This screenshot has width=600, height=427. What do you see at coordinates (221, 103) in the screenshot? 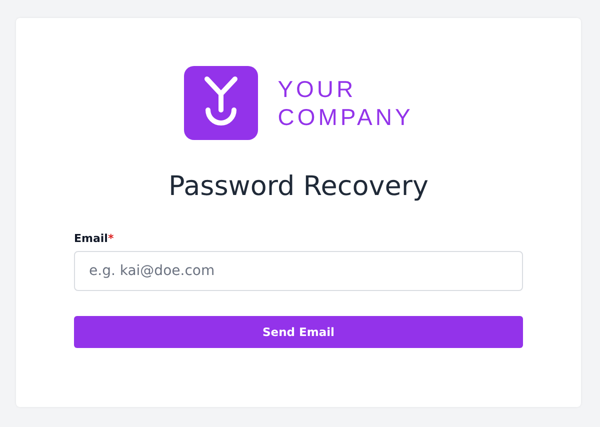
I see `logo-icon` at bounding box center [221, 103].